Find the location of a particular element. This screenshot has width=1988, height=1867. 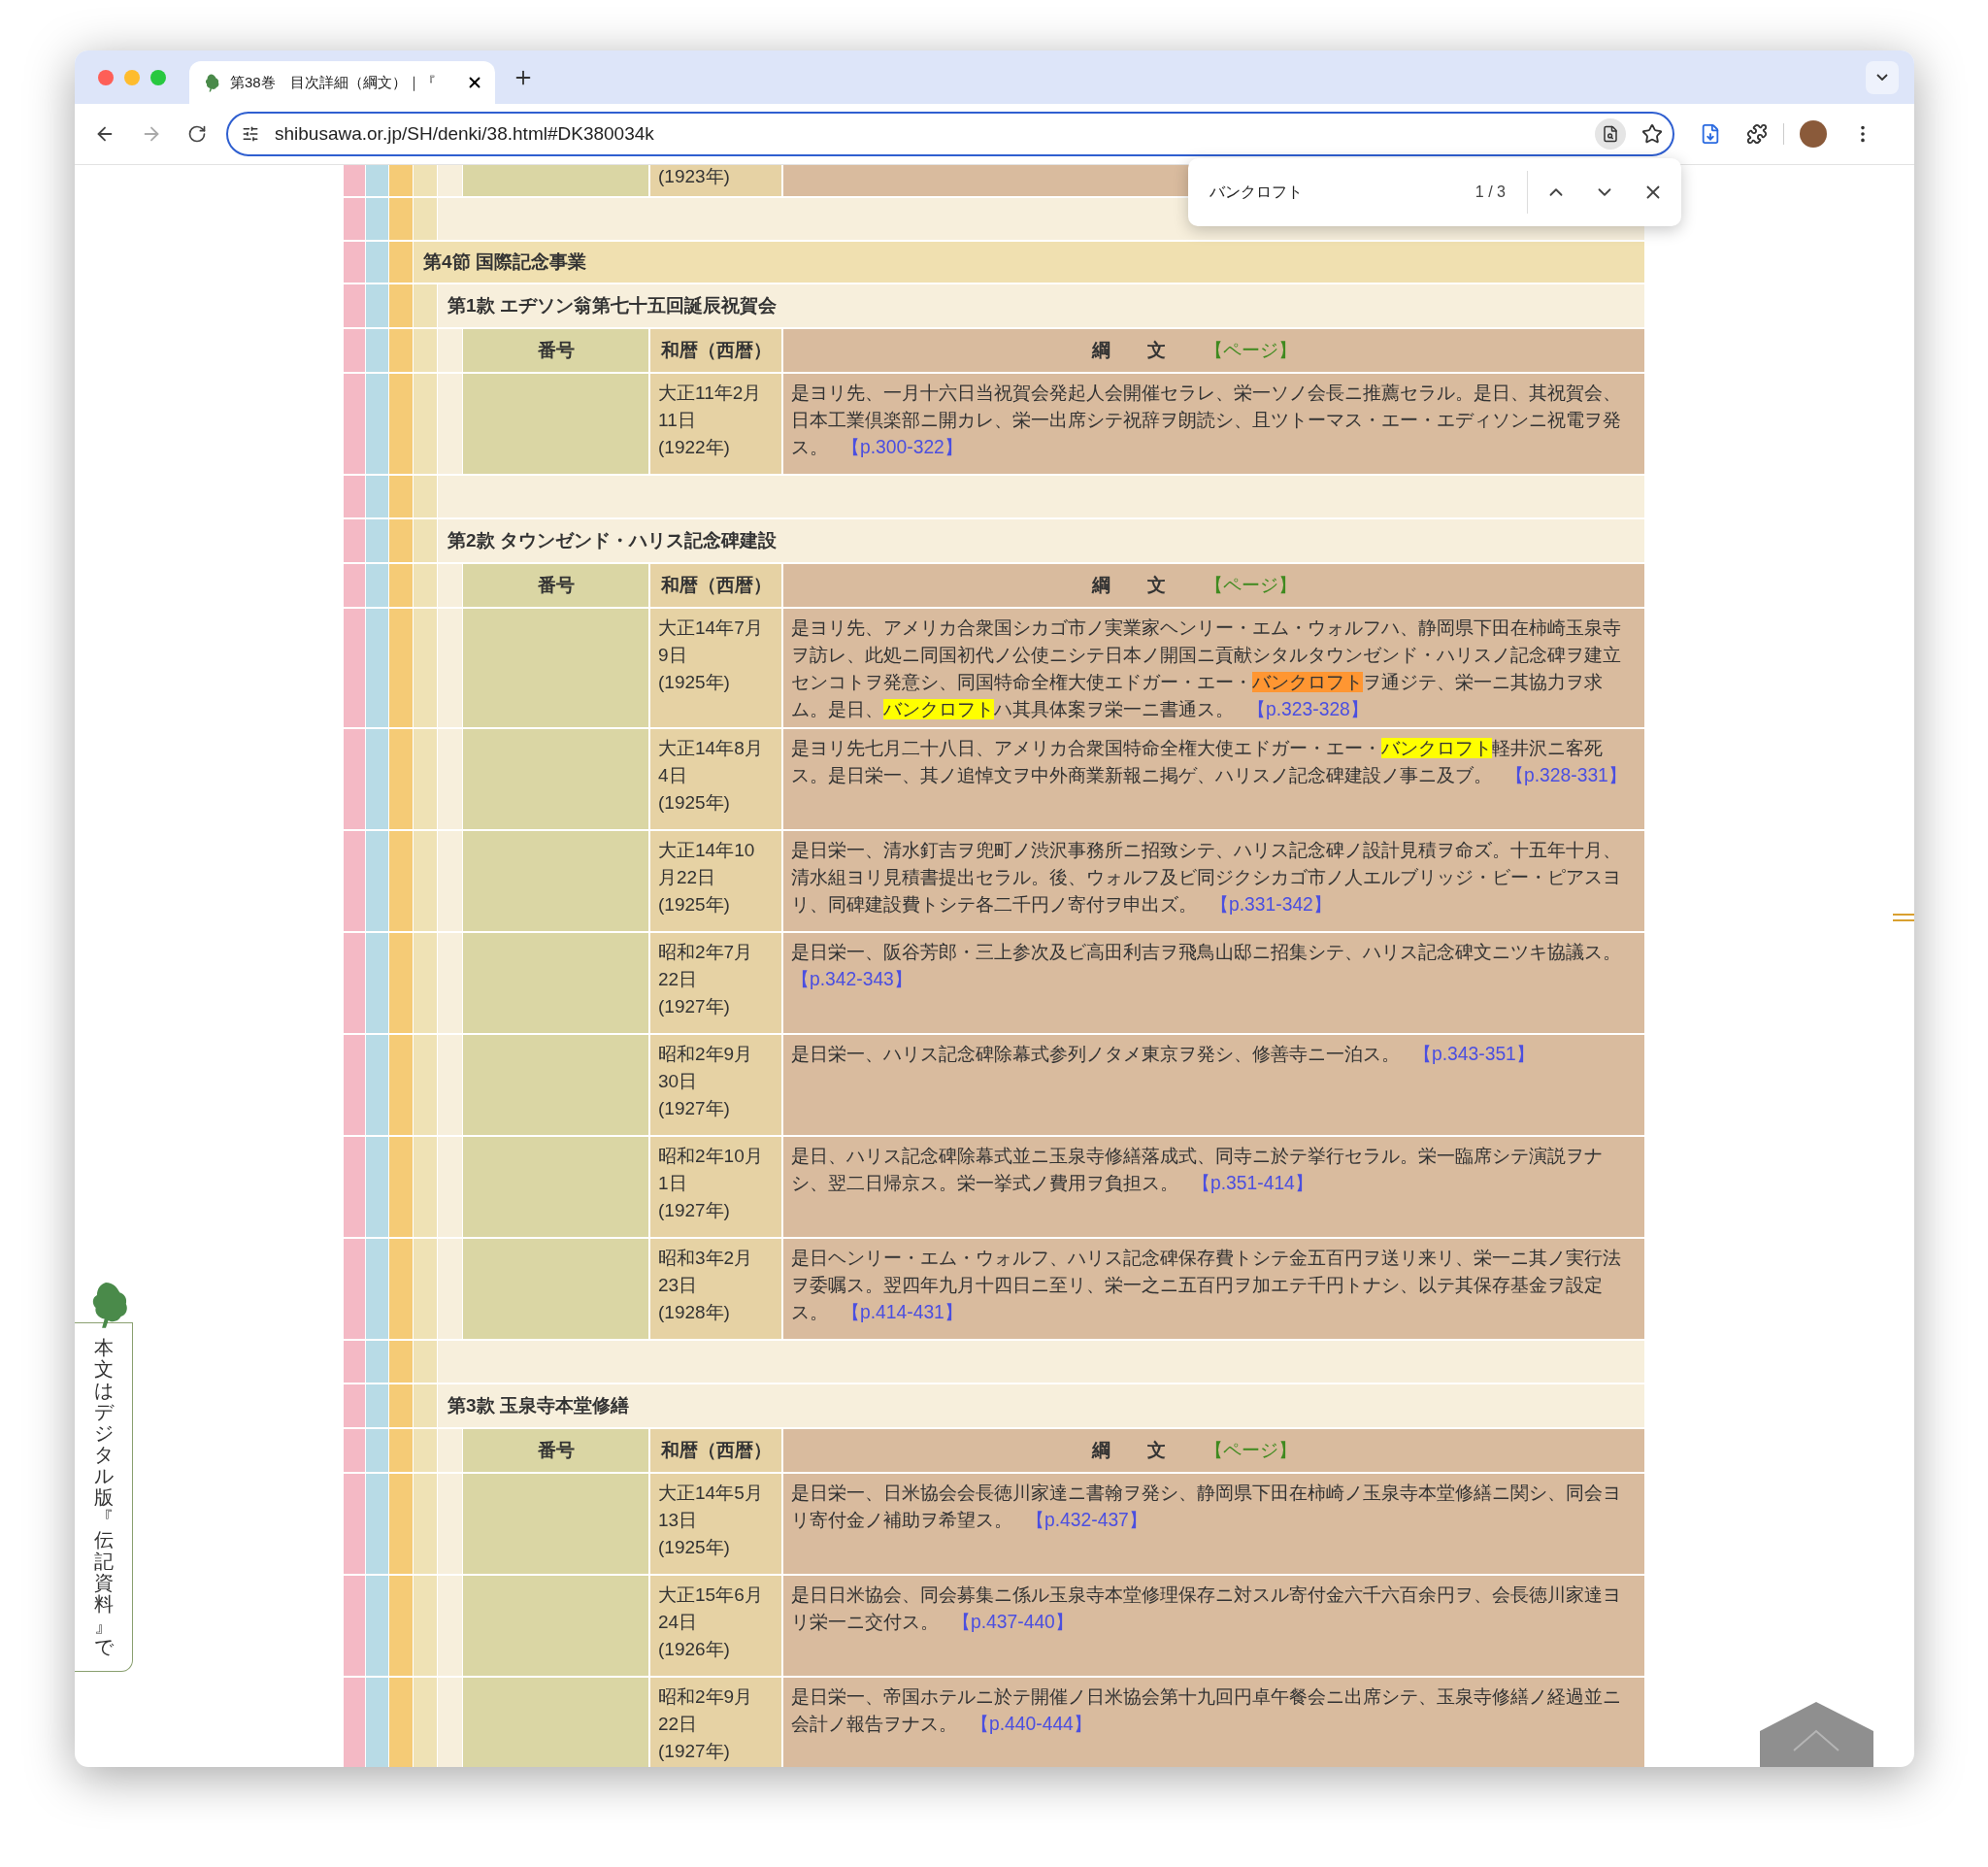

summary-text: 是日栄一、ハリス記念碑除幕式参列ノタメ東京ヲ発シ、修善寺ニ一泊ス。 【p.343-351】 is located at coordinates (1164, 1054).